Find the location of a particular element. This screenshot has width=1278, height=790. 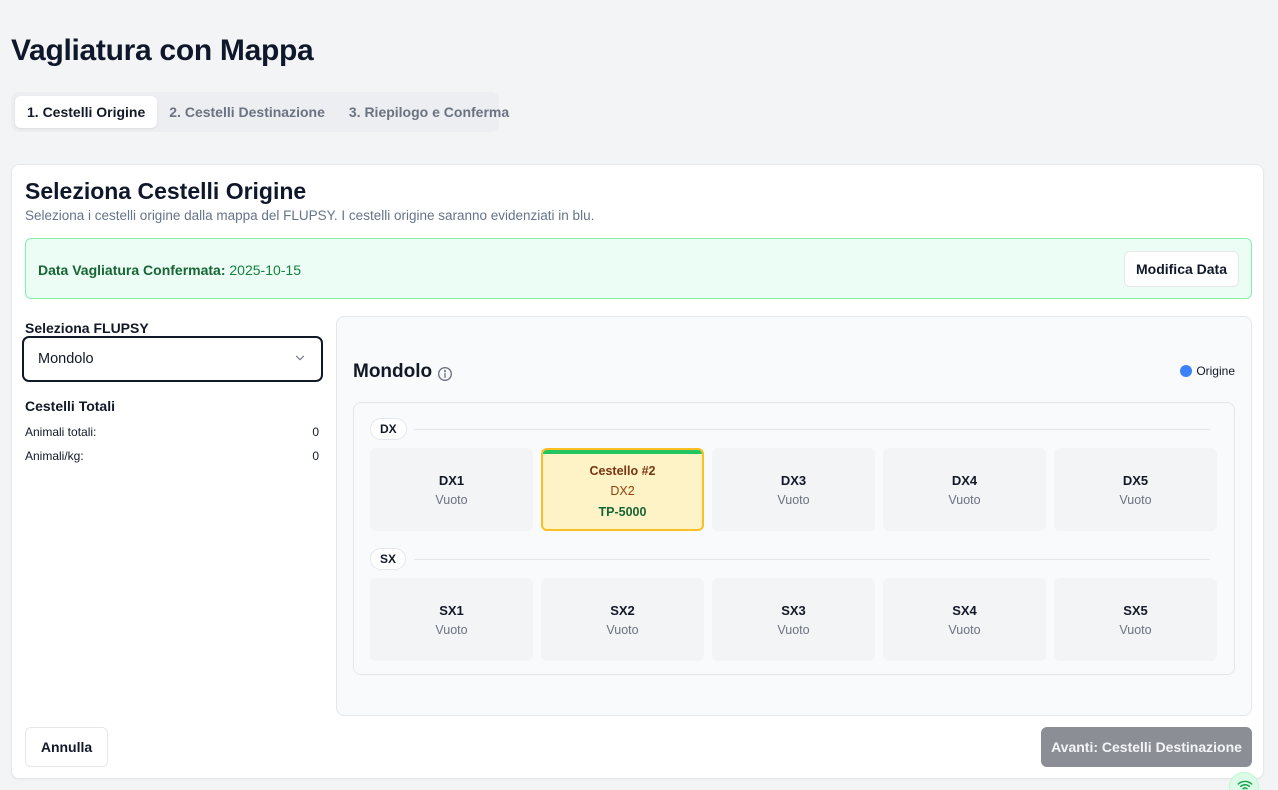

basket-name: DX2 is located at coordinates (622, 491).